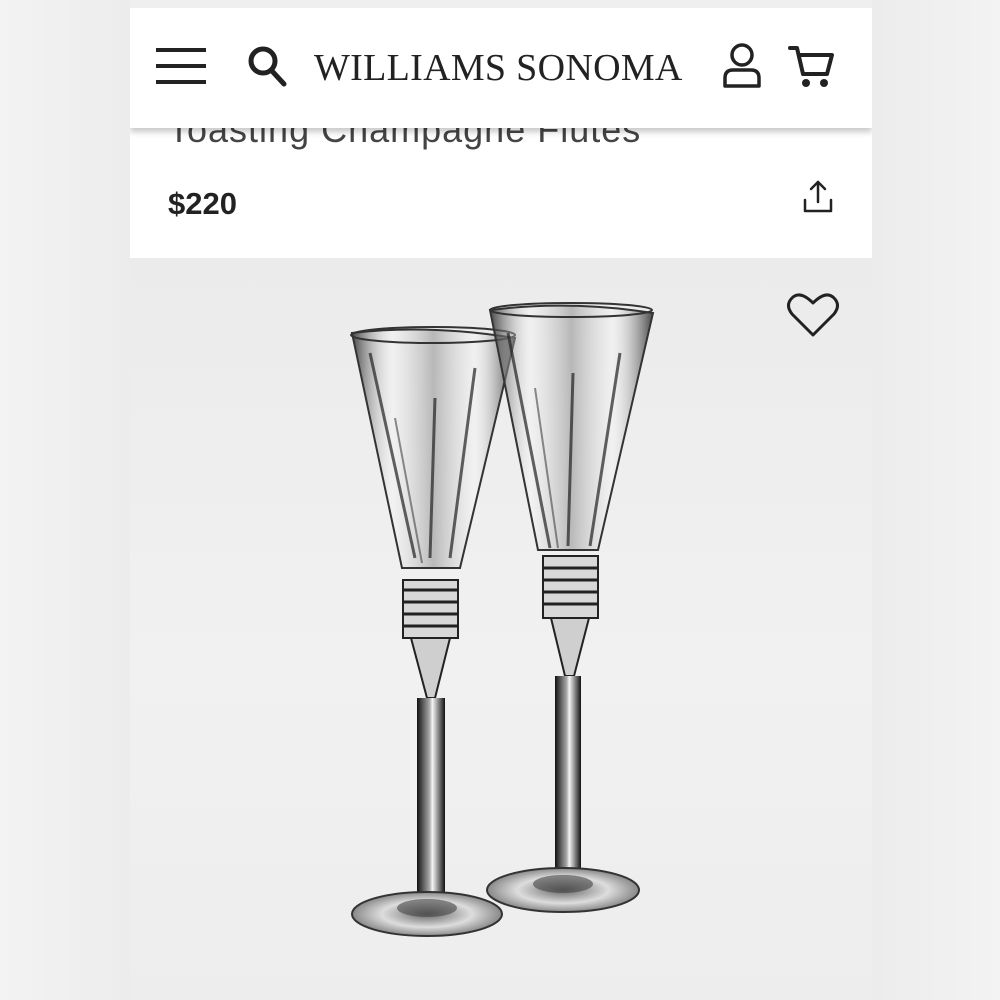  I want to click on hamburger-menu-icon, so click(181, 66).